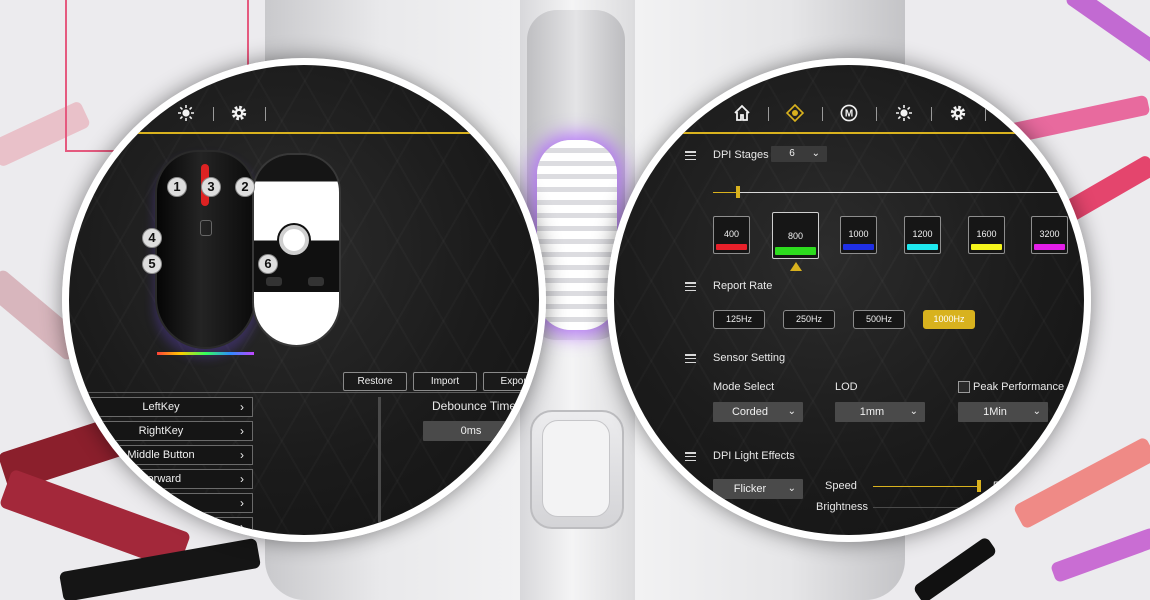 The width and height of the screenshot is (1150, 600). Describe the element at coordinates (737, 192) in the screenshot. I see `dpi-slider-thumb` at that location.